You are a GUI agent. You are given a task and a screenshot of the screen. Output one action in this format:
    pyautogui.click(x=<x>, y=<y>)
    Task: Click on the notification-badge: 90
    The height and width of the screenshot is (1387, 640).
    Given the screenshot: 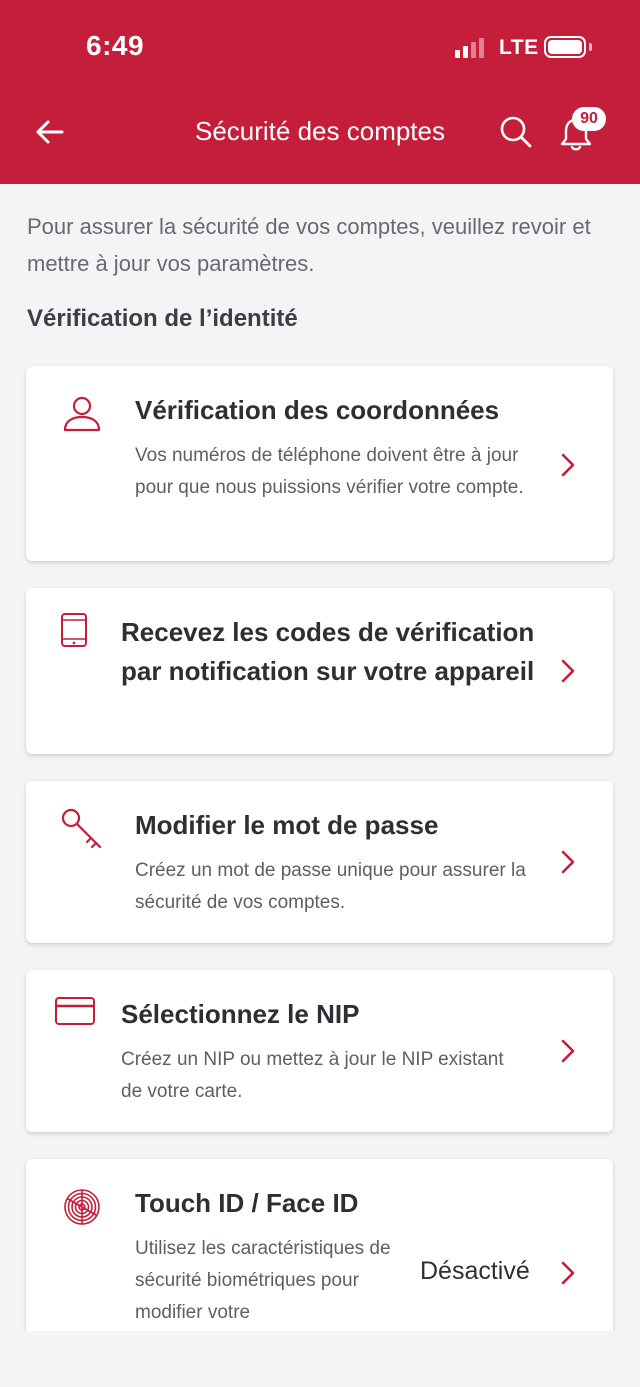 What is the action you would take?
    pyautogui.click(x=589, y=119)
    